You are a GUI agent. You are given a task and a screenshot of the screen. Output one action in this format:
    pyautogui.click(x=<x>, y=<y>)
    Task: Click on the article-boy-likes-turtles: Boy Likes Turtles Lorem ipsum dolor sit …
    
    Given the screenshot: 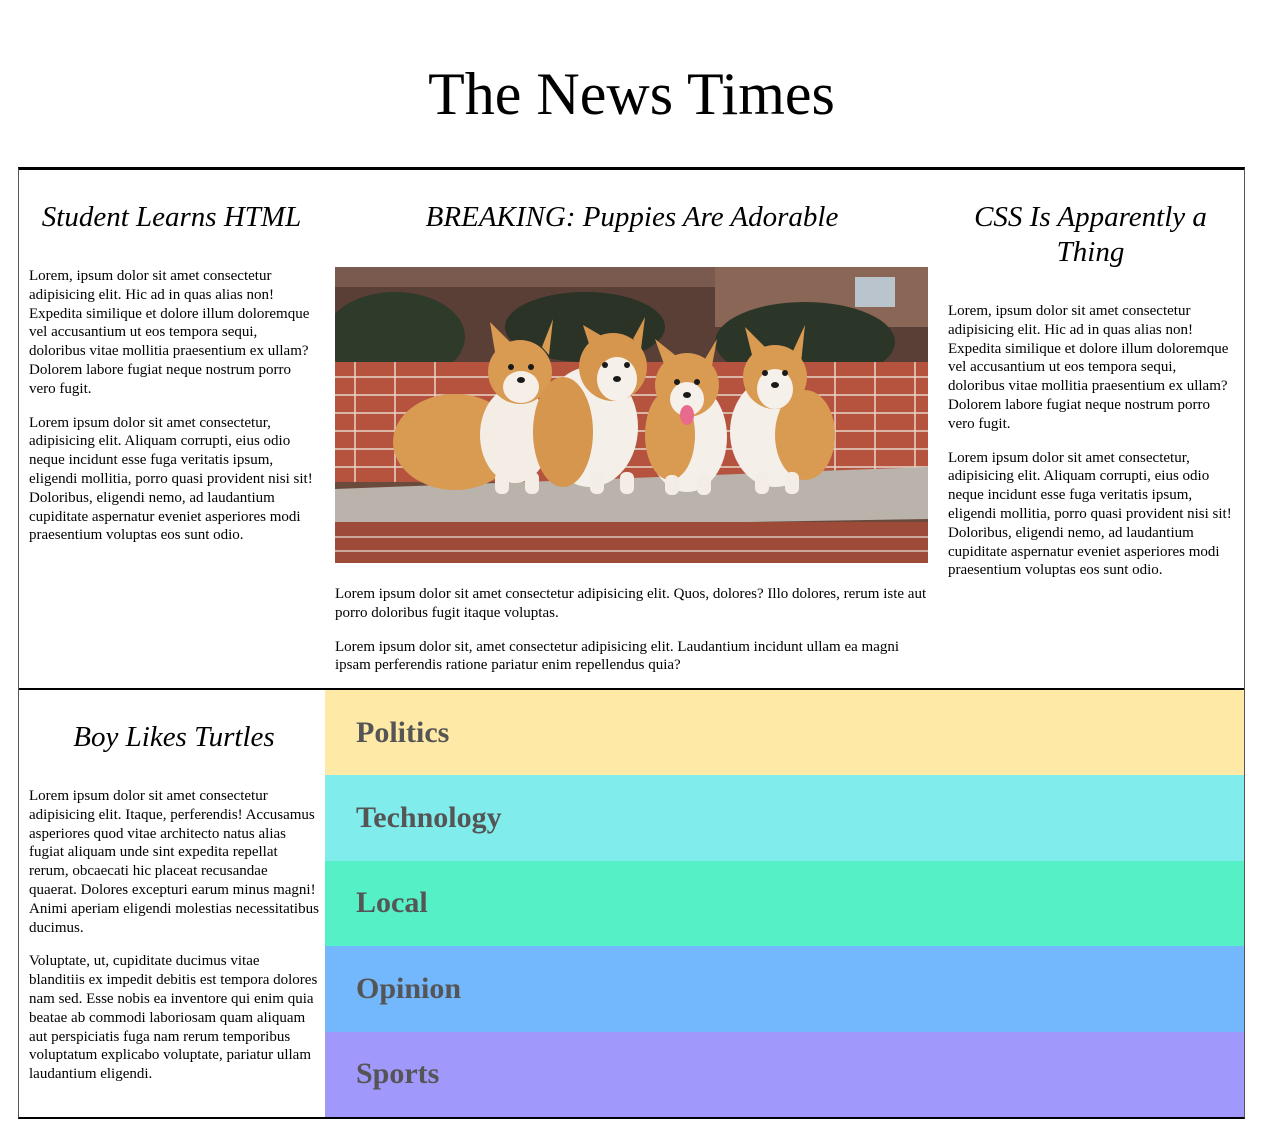 What is the action you would take?
    pyautogui.click(x=174, y=909)
    